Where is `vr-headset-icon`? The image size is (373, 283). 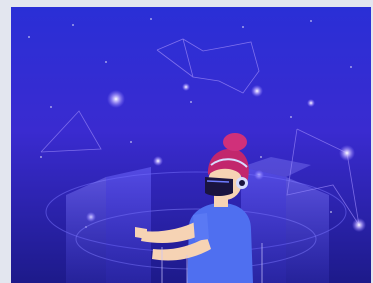 vr-headset-icon is located at coordinates (219, 186).